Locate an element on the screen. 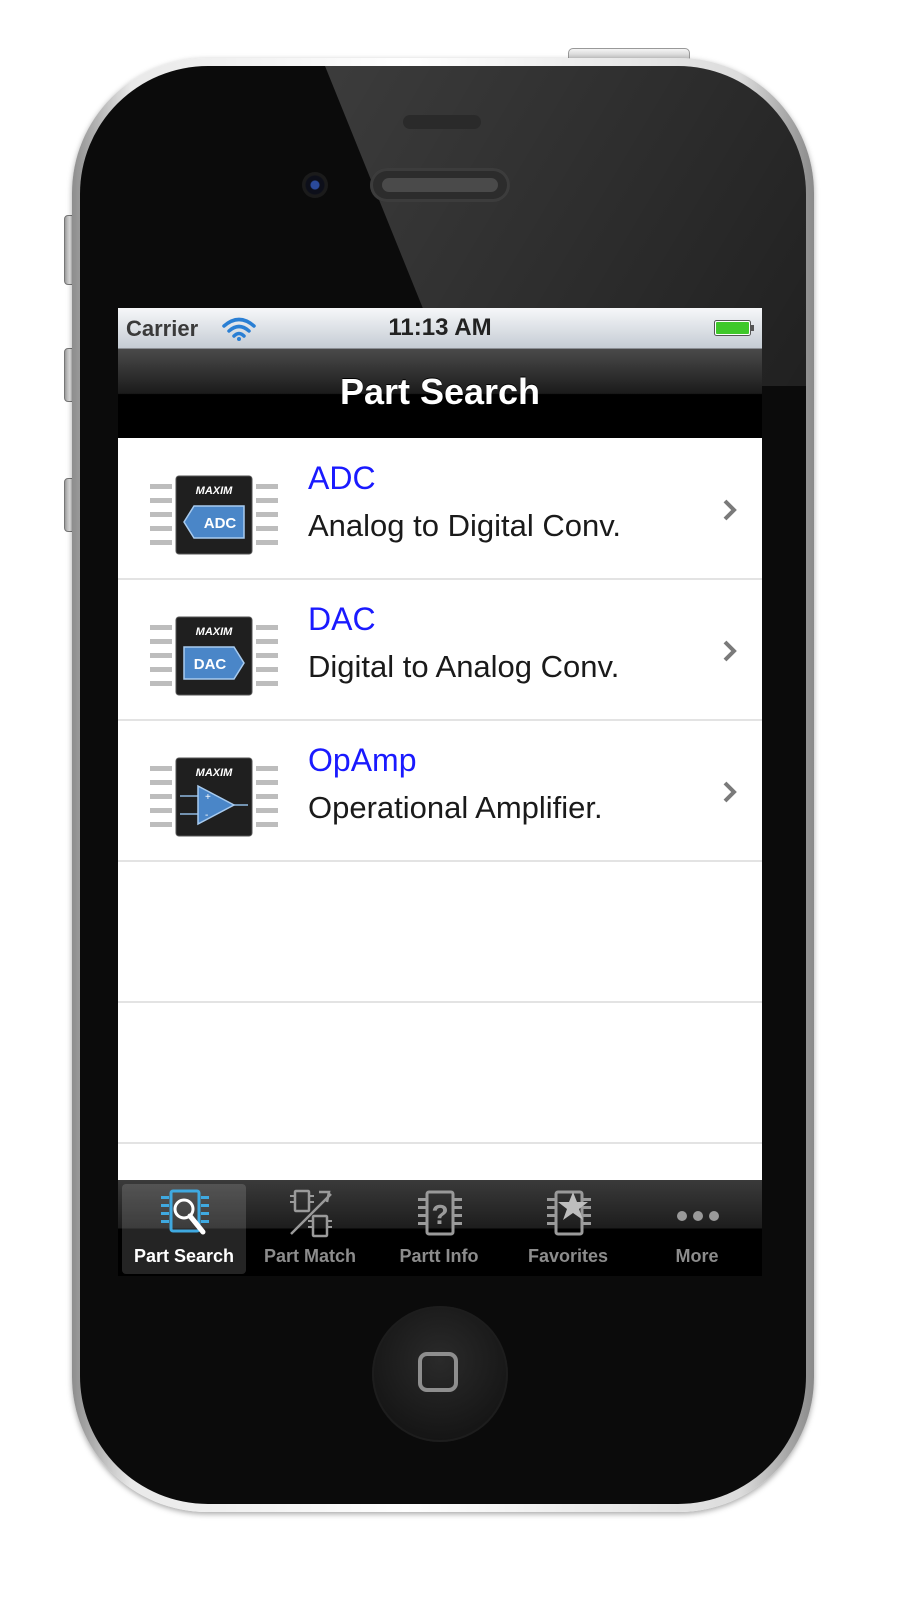 This screenshot has width=900, height=1600. status-bar: Carrier 11:13 AM is located at coordinates (440, 328).